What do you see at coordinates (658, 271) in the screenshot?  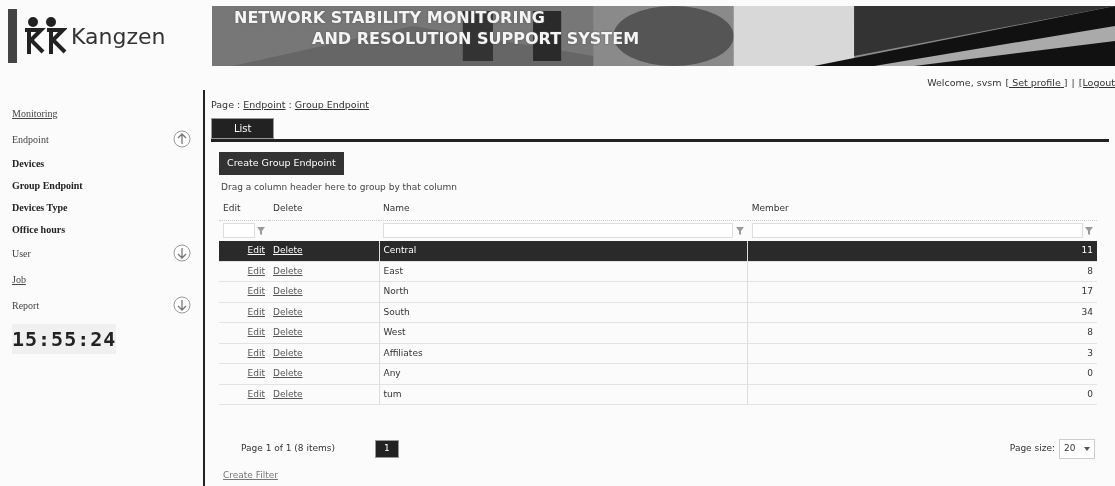 I see `table-row: Edit Delete East 8` at bounding box center [658, 271].